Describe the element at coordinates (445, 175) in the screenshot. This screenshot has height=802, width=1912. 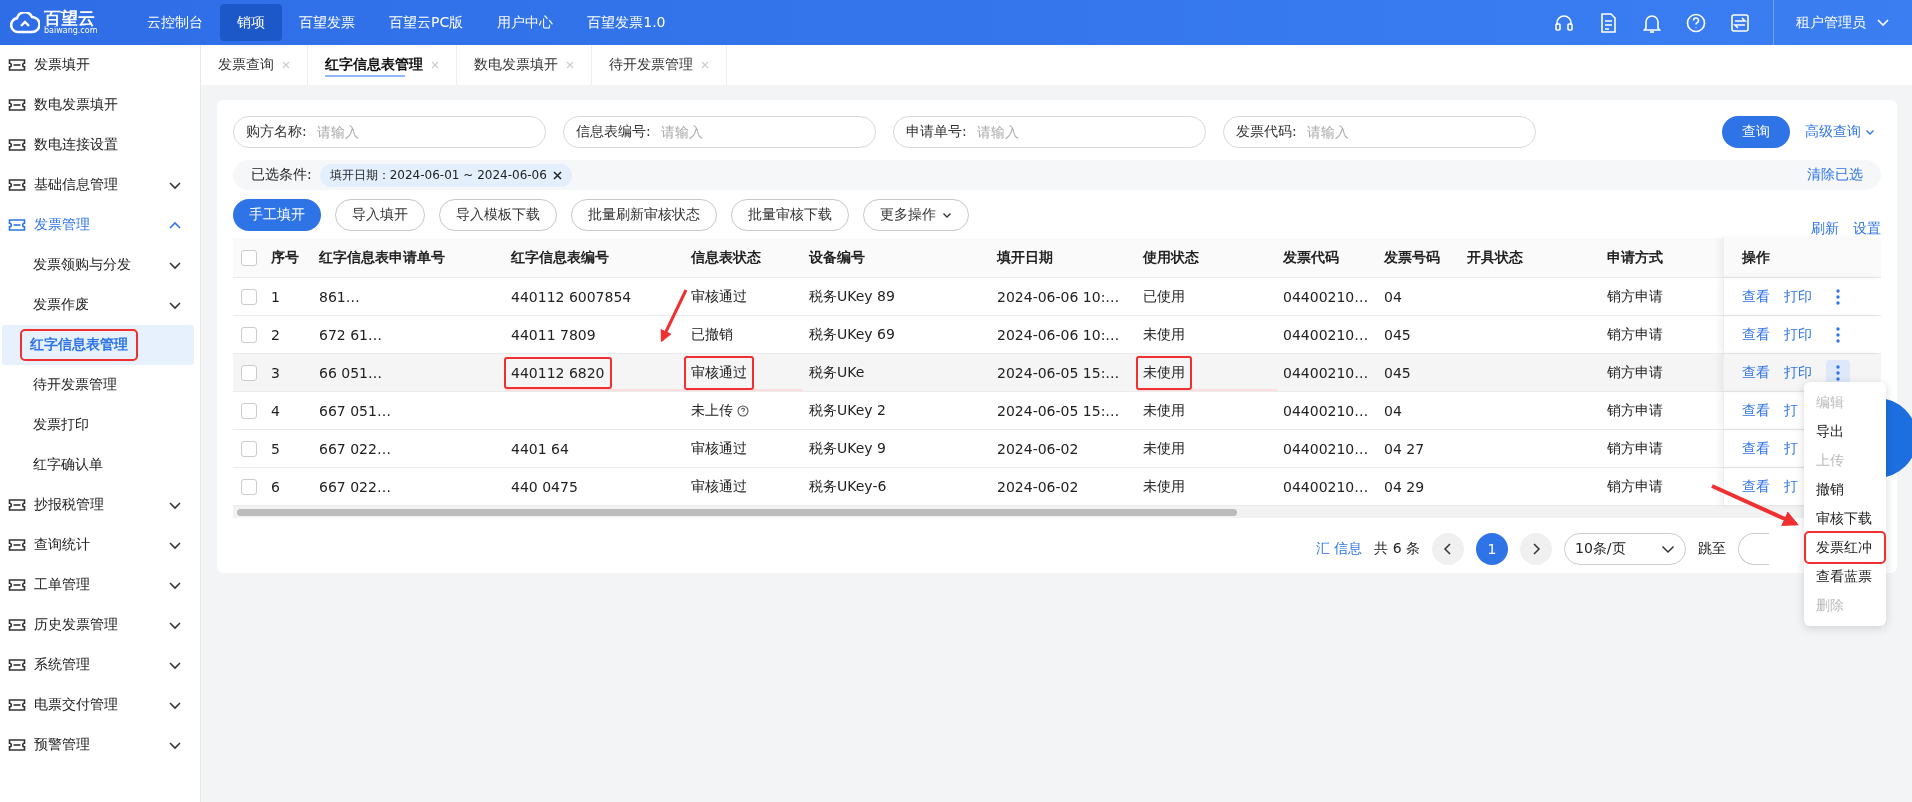
I see `filter-chip: 填开日期：2024-06-01 ~ 2024-06-06` at that location.